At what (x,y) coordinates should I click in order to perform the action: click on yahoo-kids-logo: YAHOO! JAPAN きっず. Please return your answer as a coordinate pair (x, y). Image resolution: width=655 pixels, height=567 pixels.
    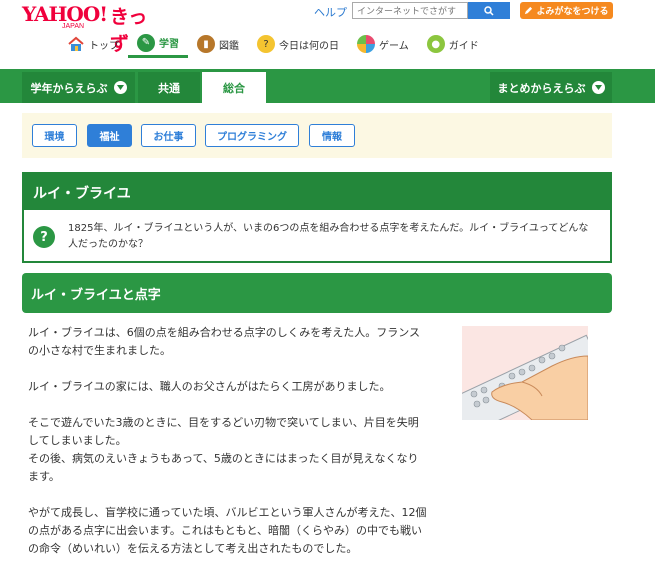
    Looking at the image, I should click on (92, 28).